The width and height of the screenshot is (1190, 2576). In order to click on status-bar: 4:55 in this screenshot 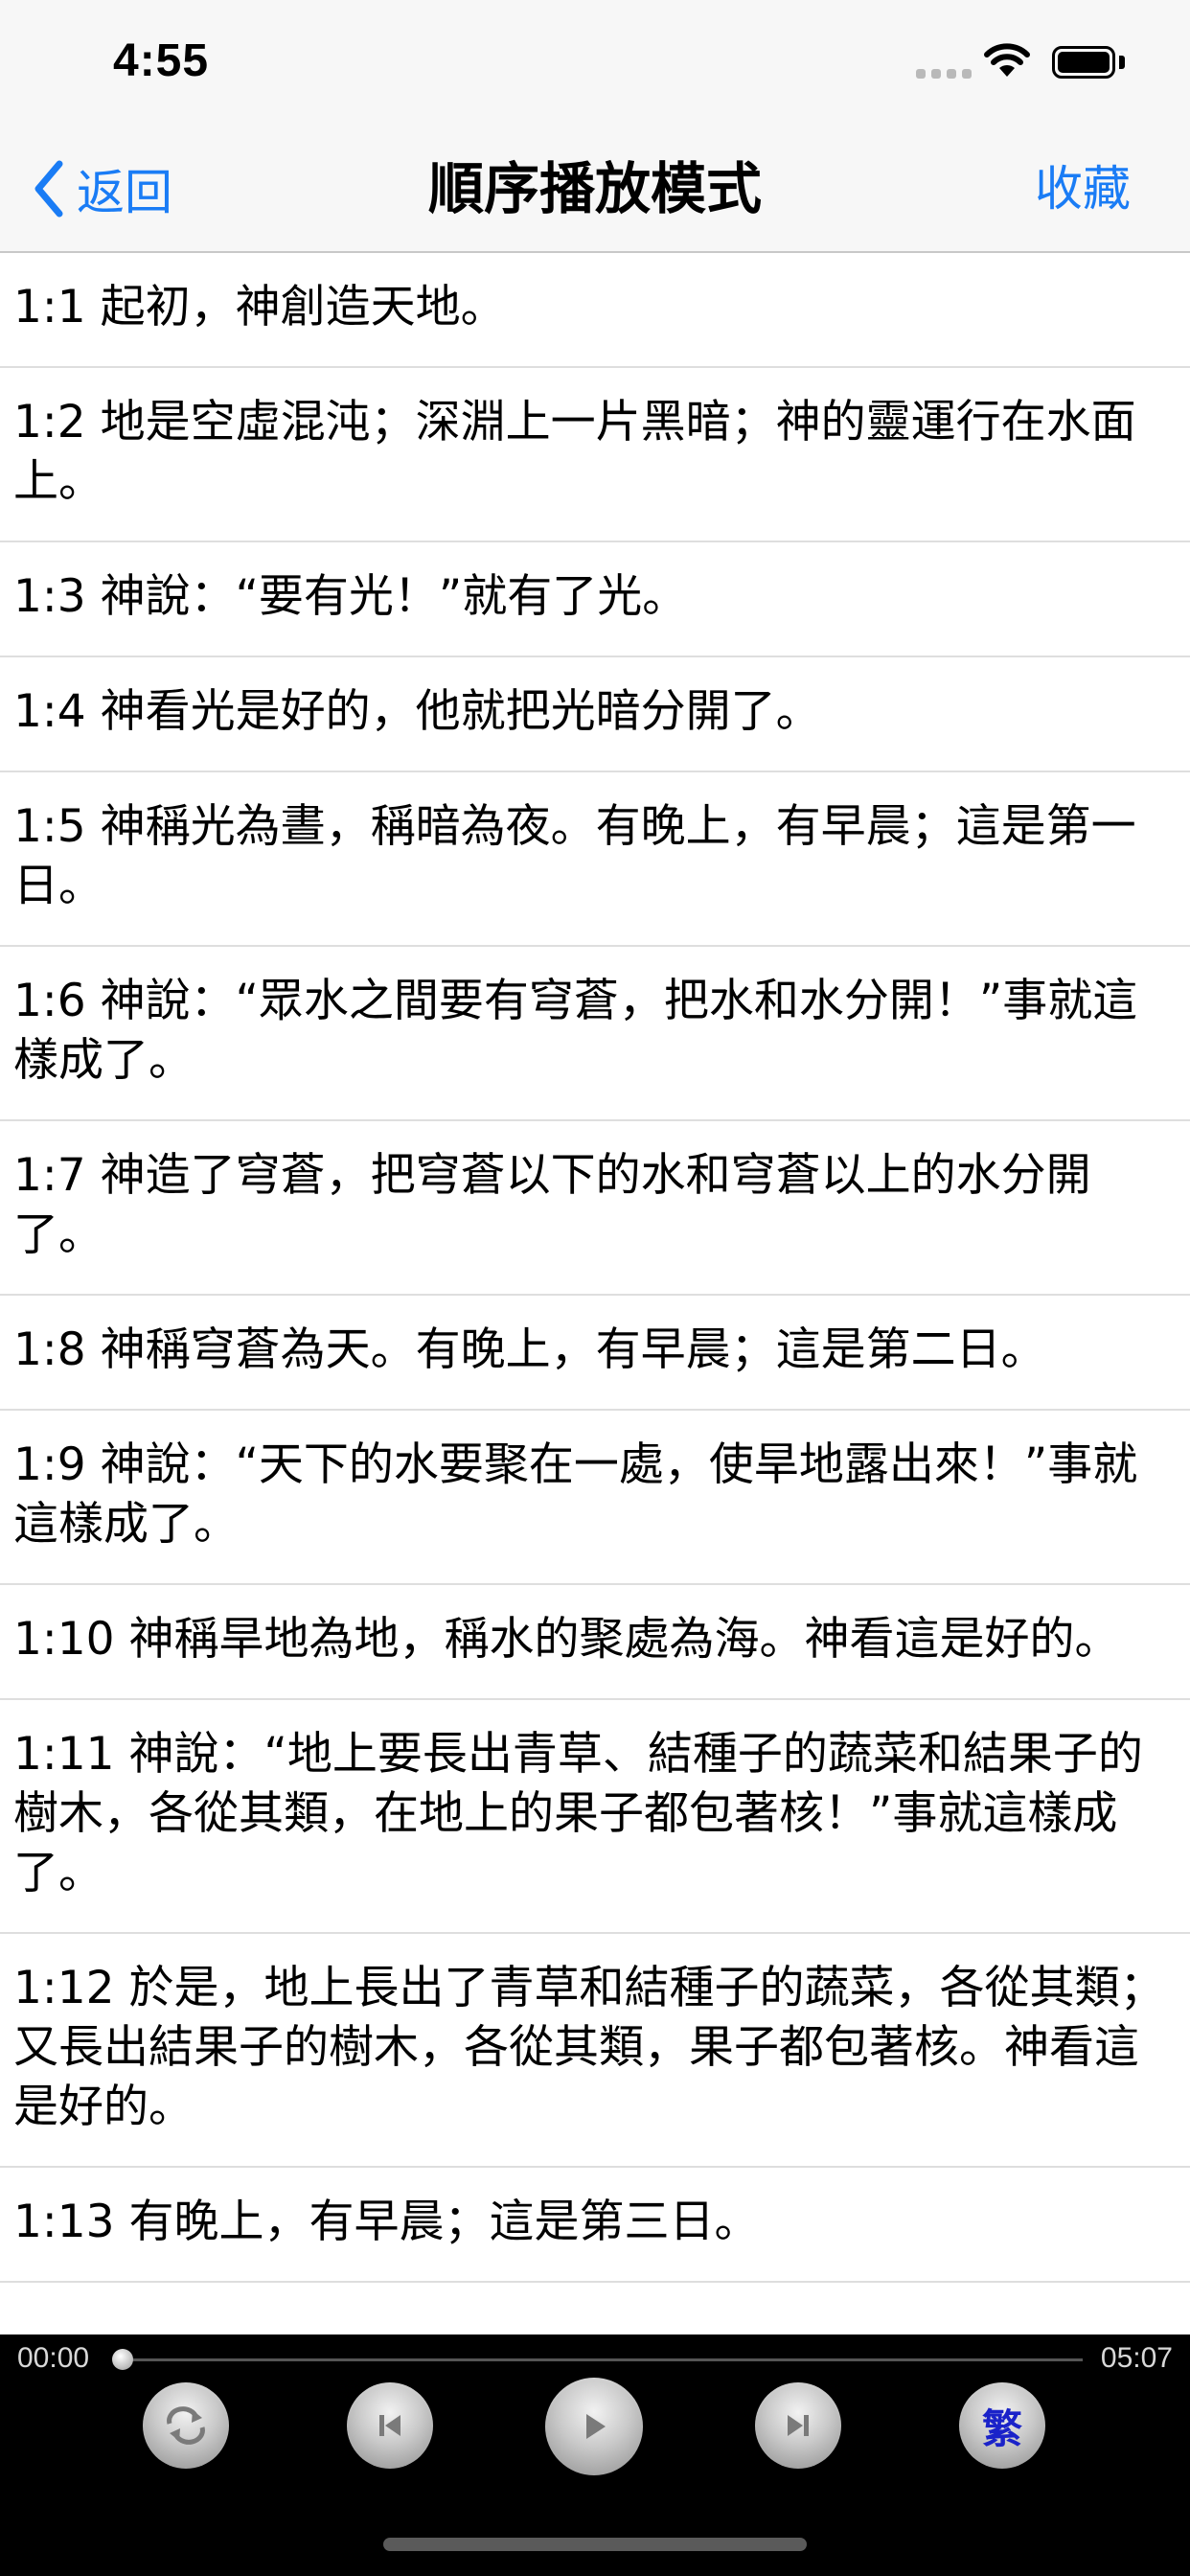, I will do `click(595, 63)`.